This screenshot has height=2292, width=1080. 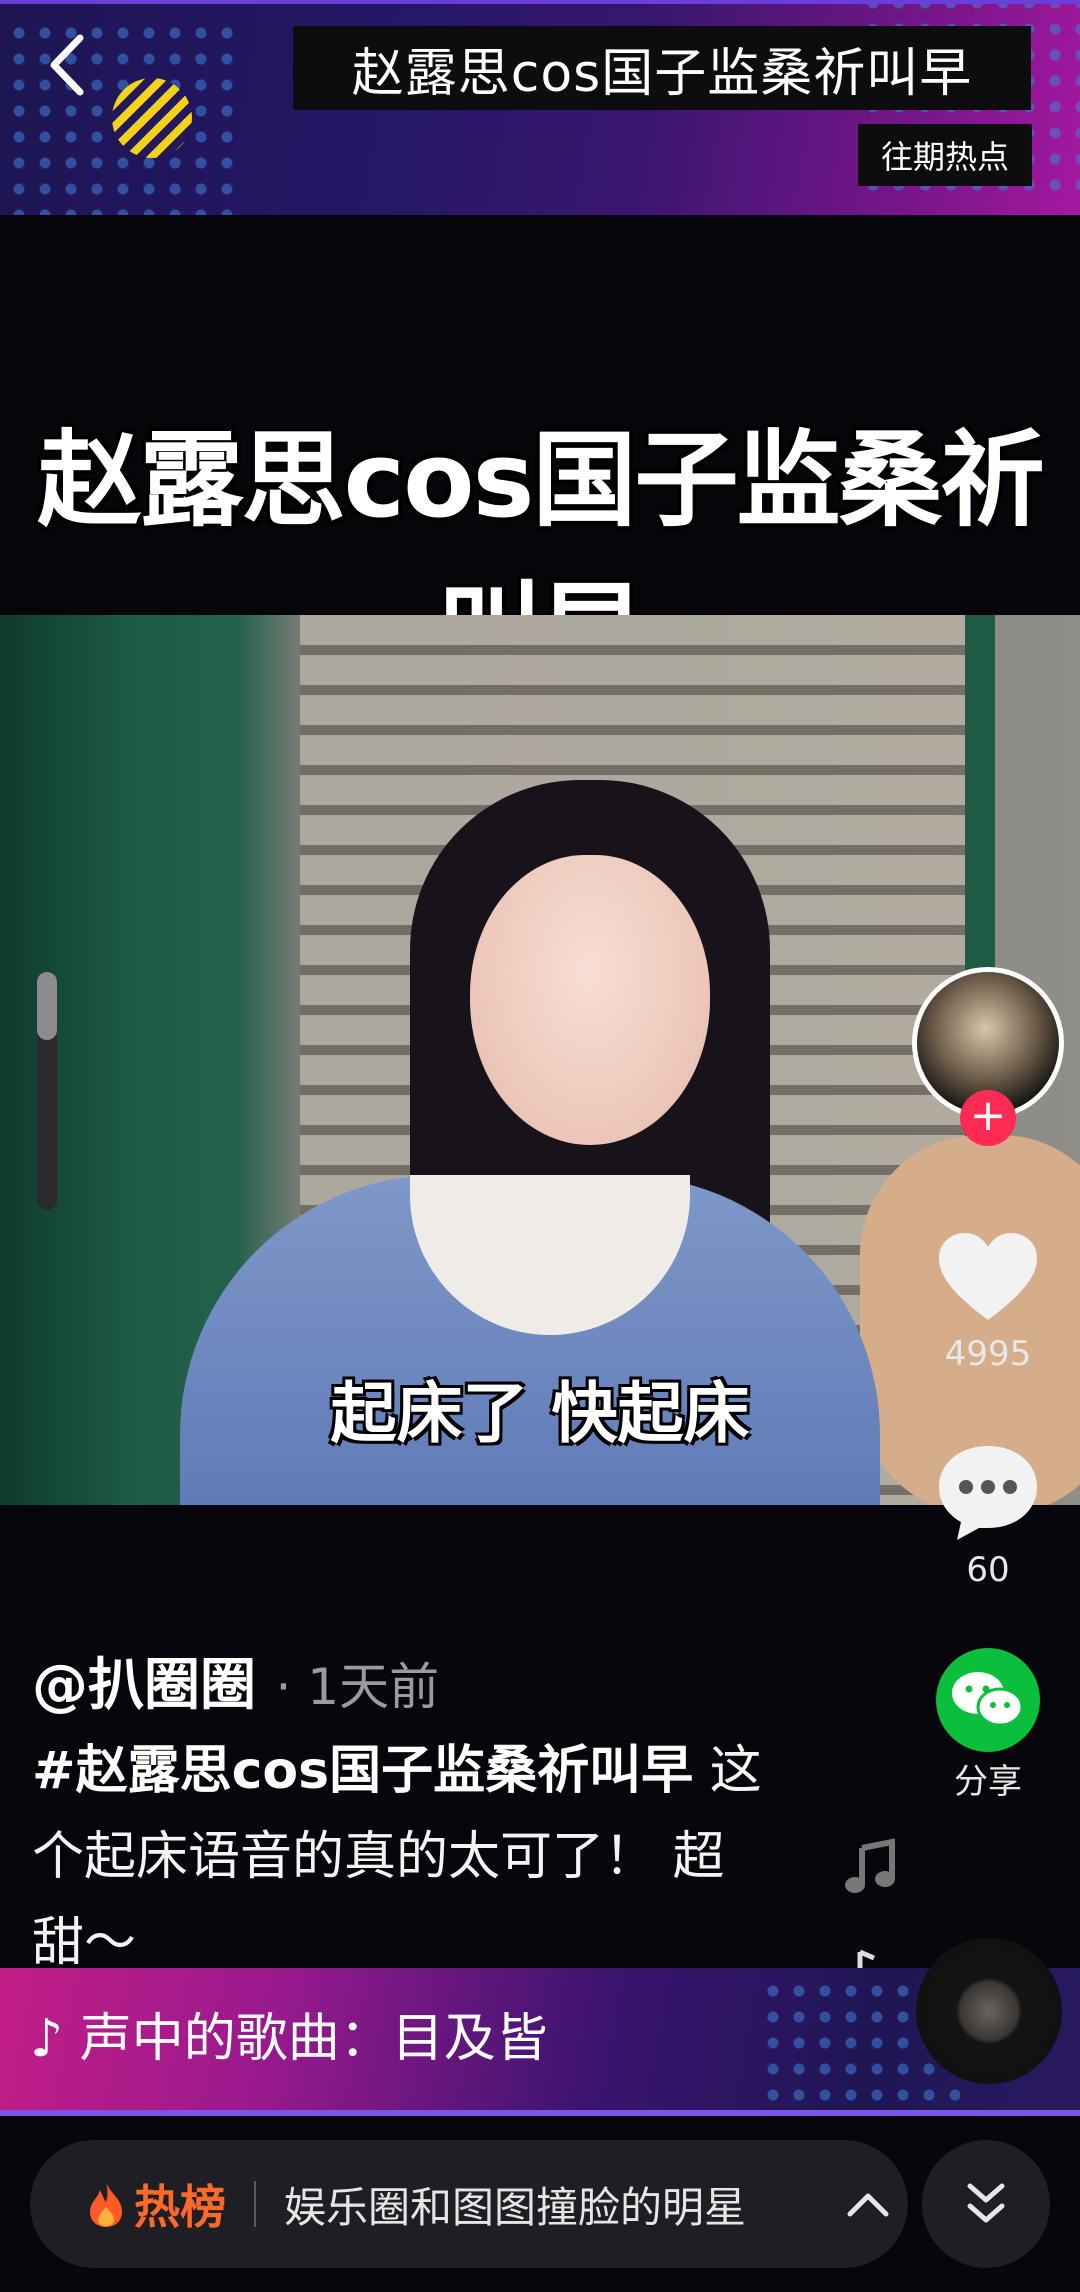 What do you see at coordinates (988, 1782) in the screenshot?
I see `share-label: 分享` at bounding box center [988, 1782].